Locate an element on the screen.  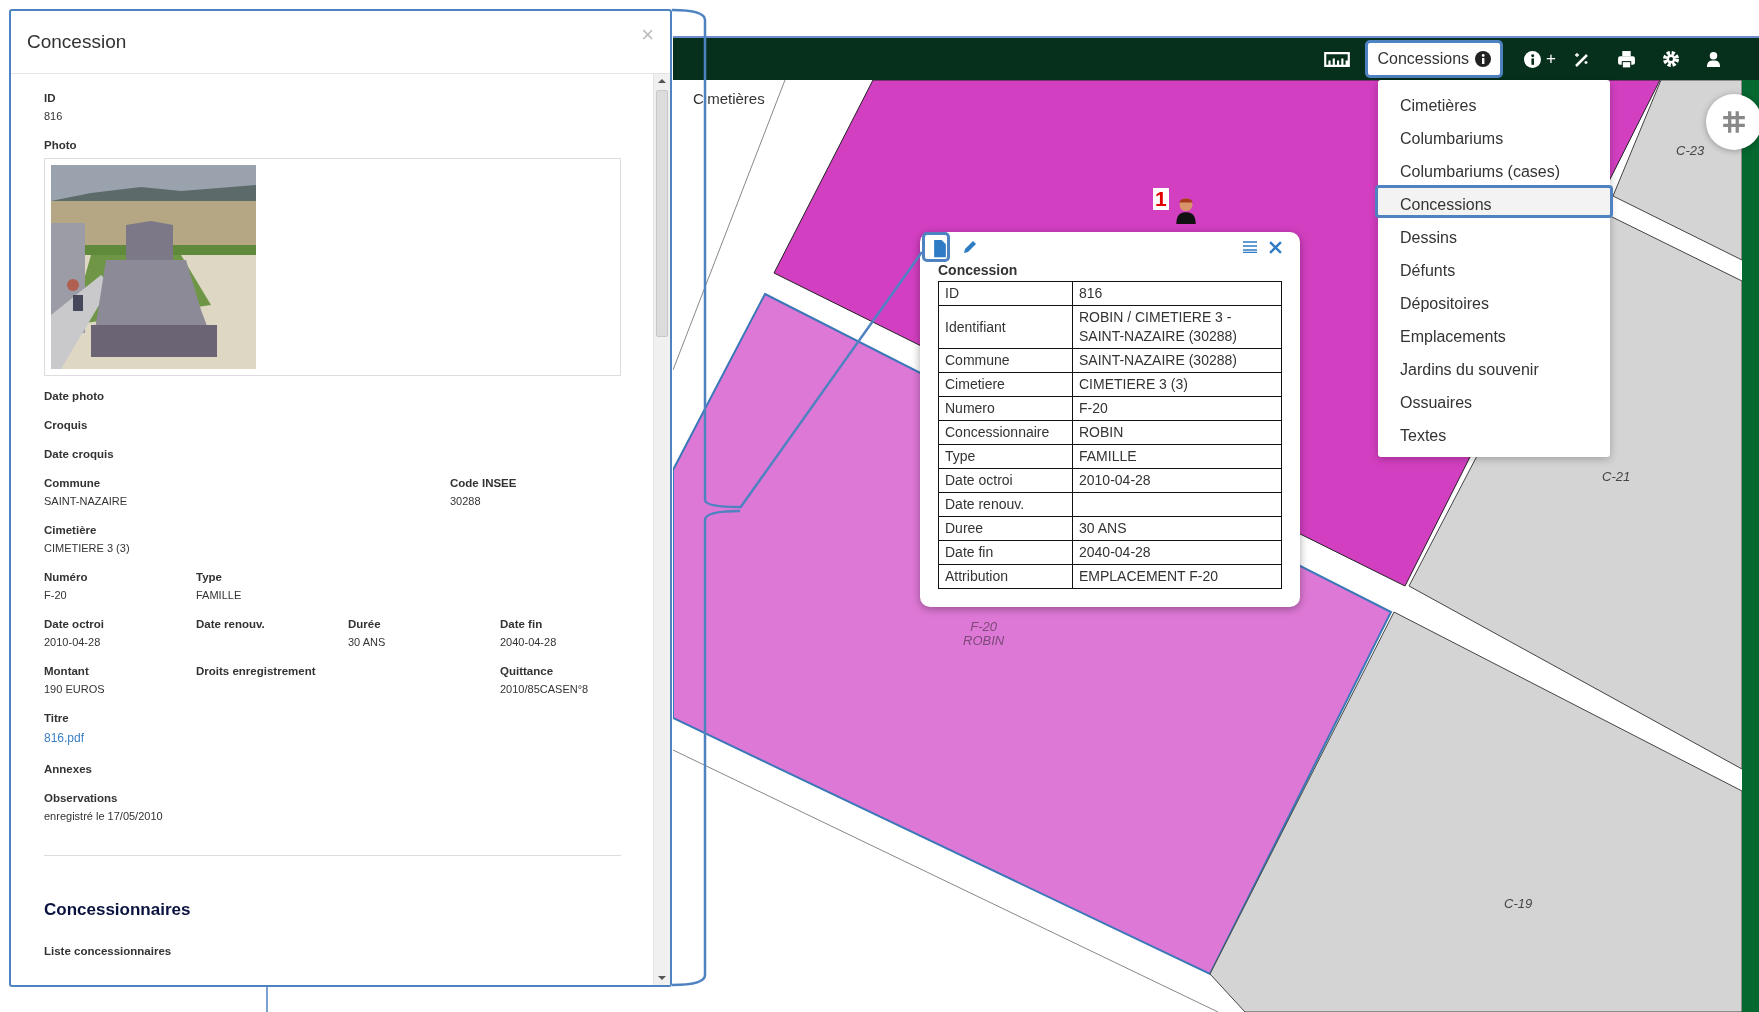
table-cell: Type is located at coordinates (1005, 456).